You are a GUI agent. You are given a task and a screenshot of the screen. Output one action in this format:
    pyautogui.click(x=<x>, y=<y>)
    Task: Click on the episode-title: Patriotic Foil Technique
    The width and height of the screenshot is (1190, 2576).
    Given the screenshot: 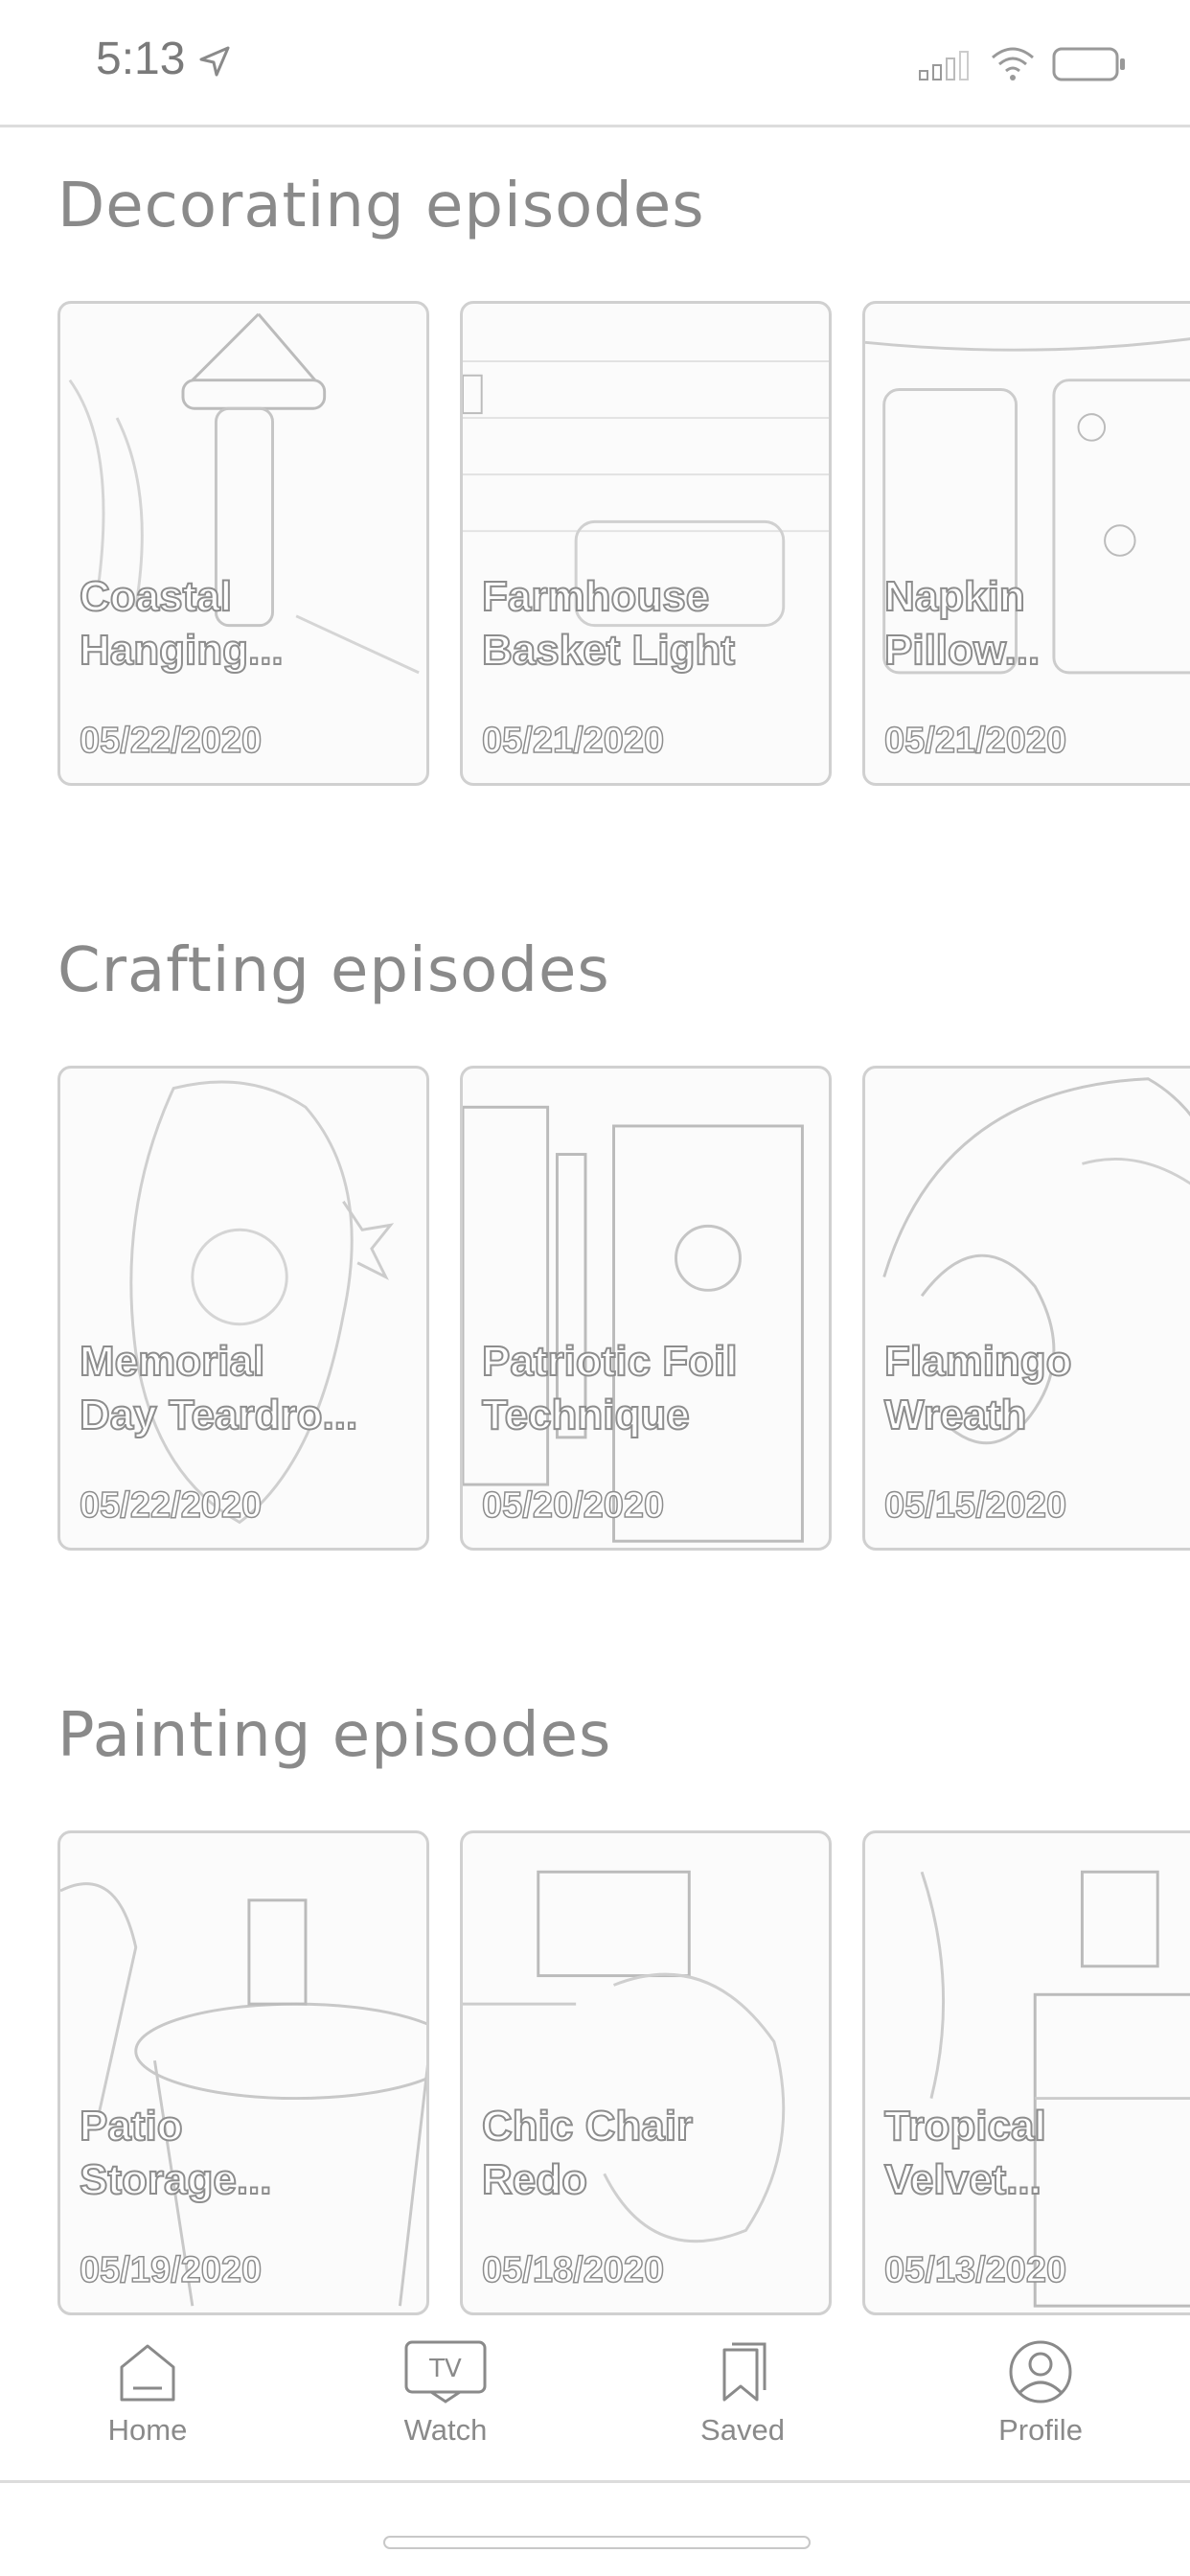 What is the action you would take?
    pyautogui.click(x=609, y=1388)
    